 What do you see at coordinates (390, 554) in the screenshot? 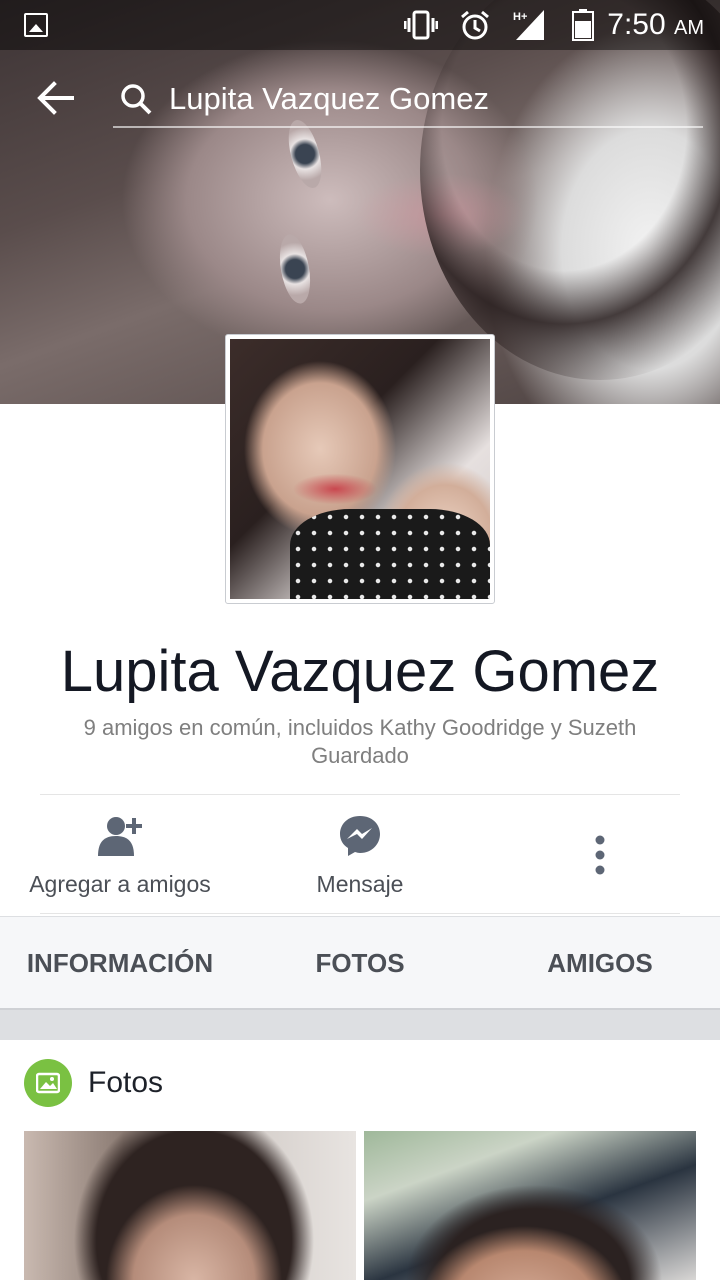
I see `profile-picture-detail` at bounding box center [390, 554].